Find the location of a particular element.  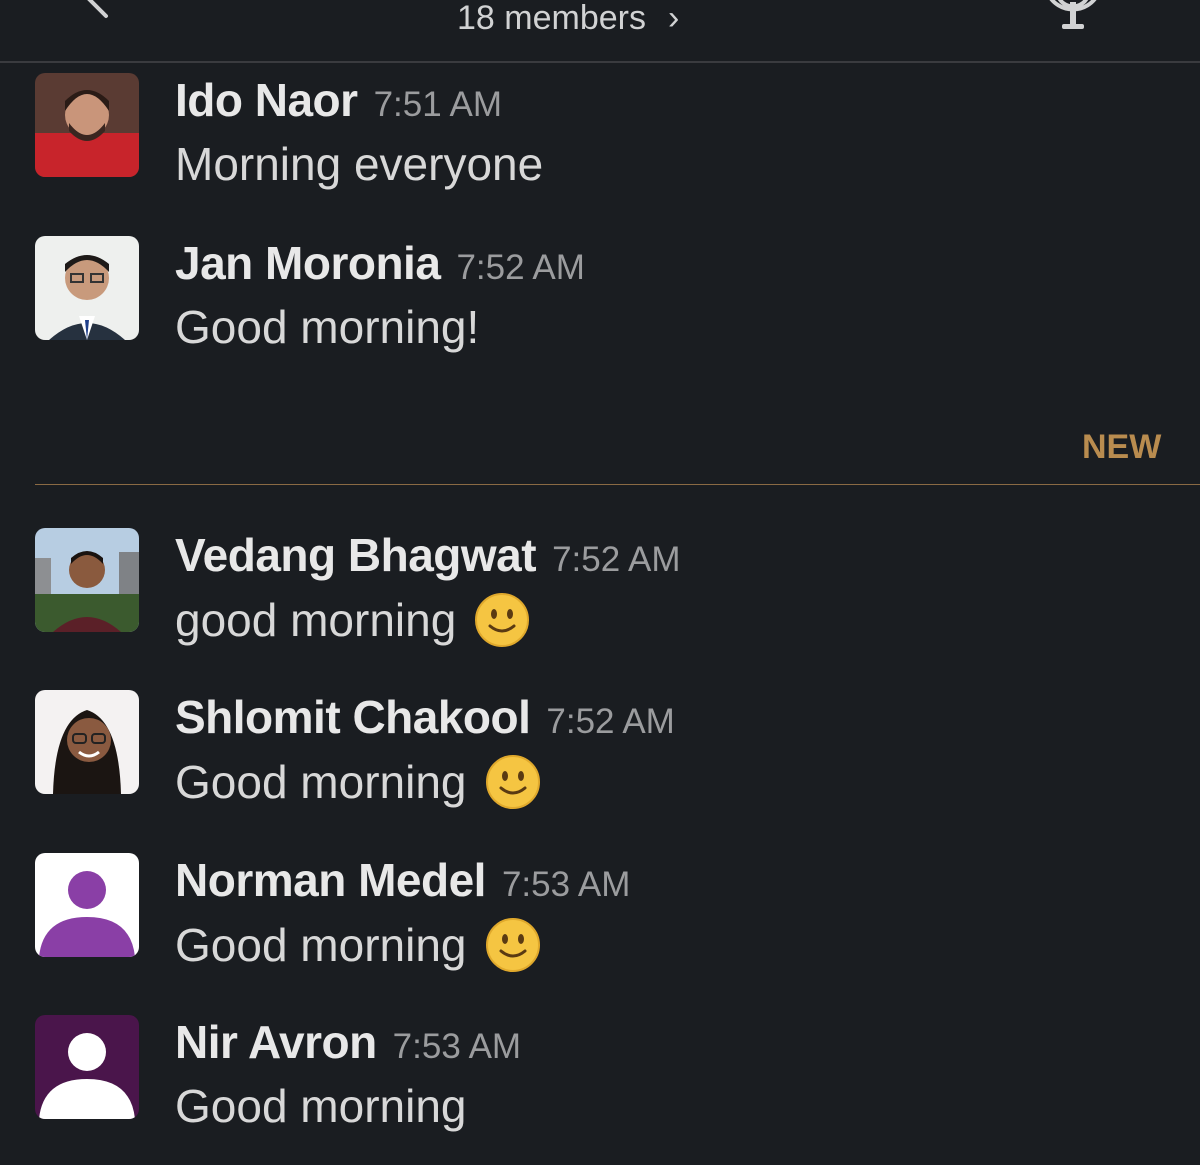

chevron-right-icon: › is located at coordinates (673, 18).